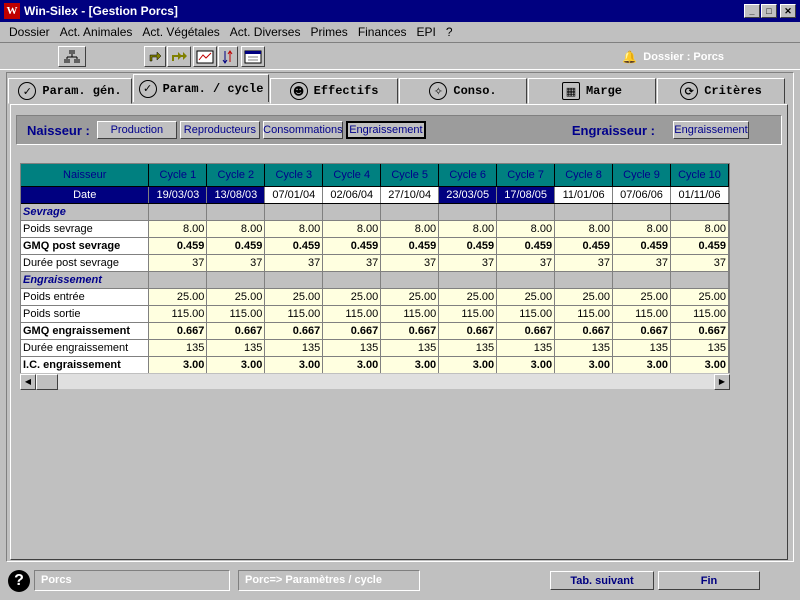 This screenshot has height=600, width=800. What do you see at coordinates (699, 195) in the screenshot?
I see `date-cell: 01/11/06` at bounding box center [699, 195].